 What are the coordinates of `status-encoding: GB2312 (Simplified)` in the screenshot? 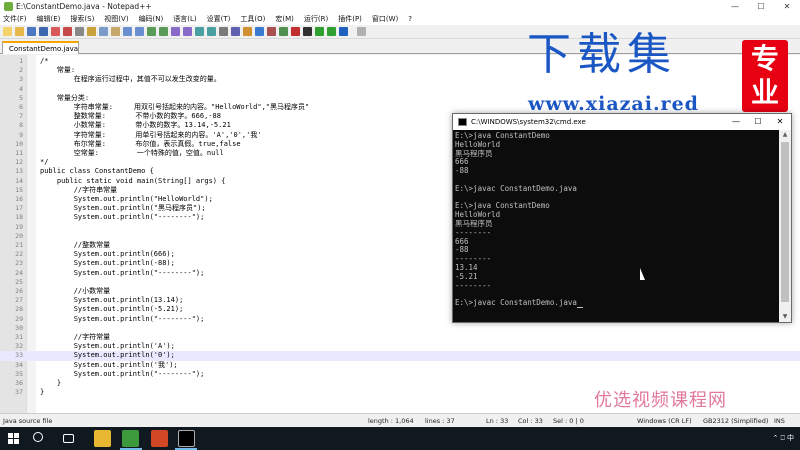 It's located at (735, 421).